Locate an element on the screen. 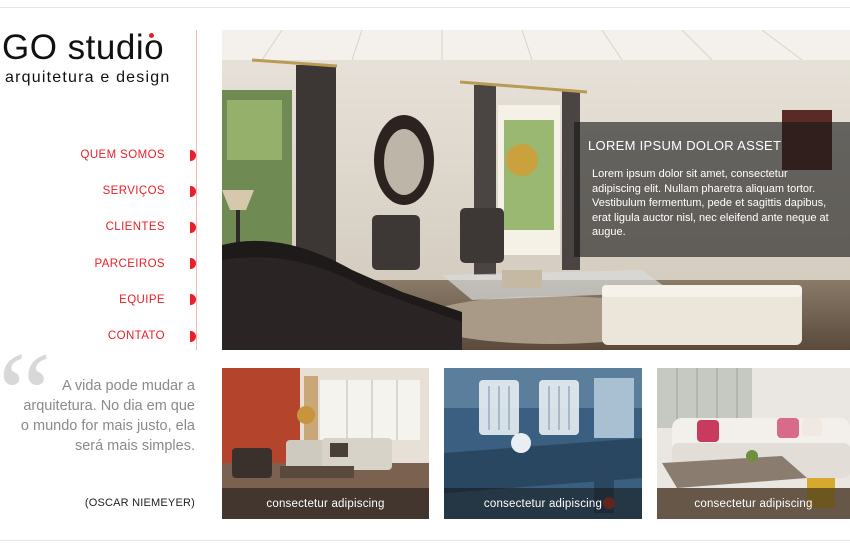  bottom-divider is located at coordinates (425, 540).